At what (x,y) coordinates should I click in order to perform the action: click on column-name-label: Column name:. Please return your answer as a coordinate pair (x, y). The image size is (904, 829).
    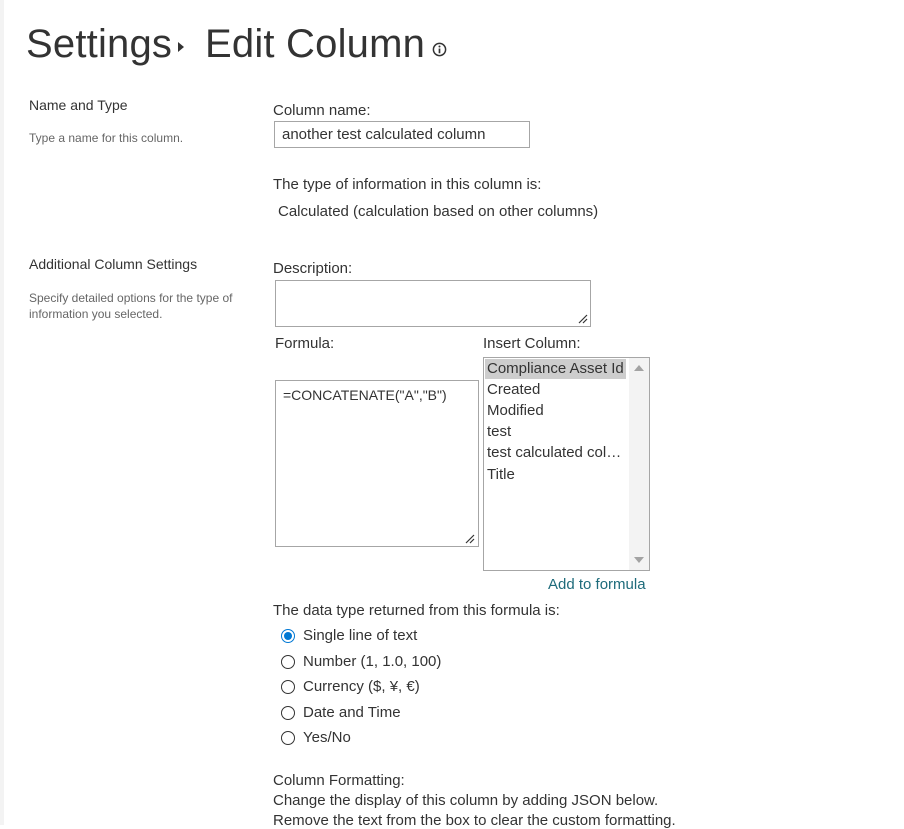
    Looking at the image, I should click on (322, 110).